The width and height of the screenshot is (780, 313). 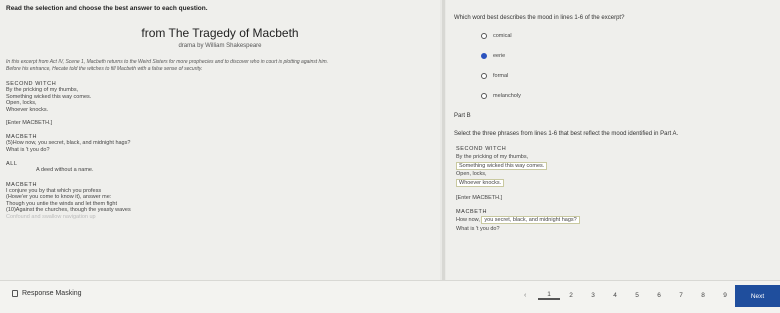 I want to click on selected-phrase: you secret, black, and midnight hags?, so click(x=530, y=220).